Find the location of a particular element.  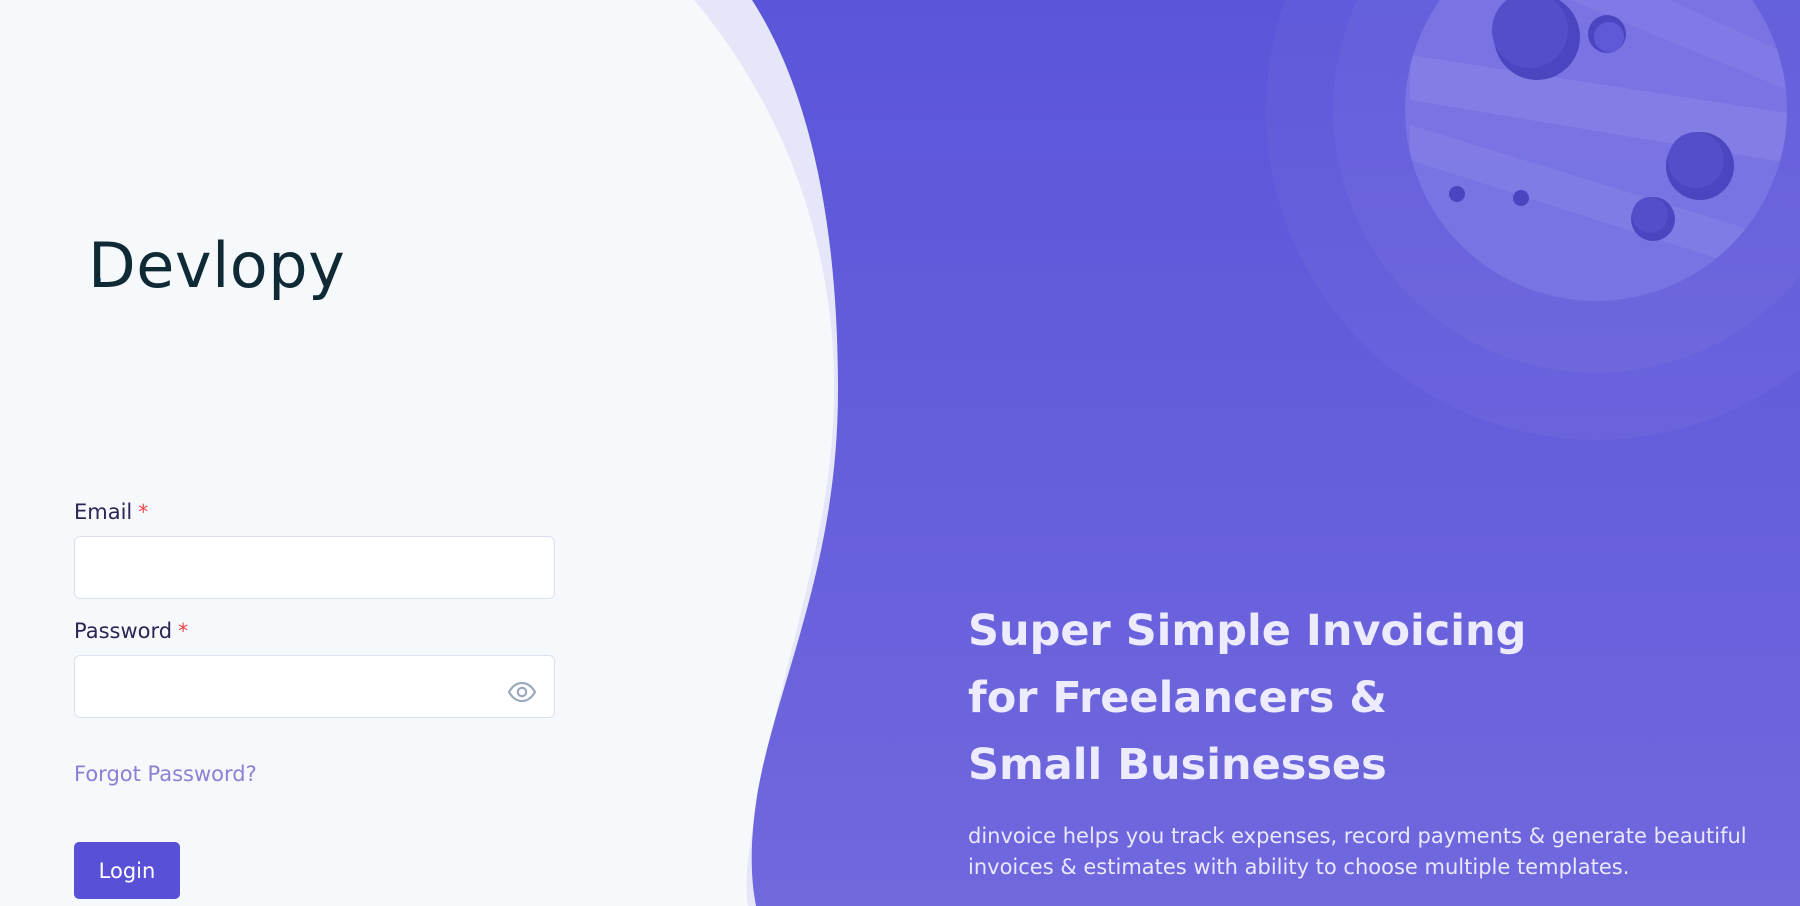

logo-text: Devlopy is located at coordinates (217, 265).